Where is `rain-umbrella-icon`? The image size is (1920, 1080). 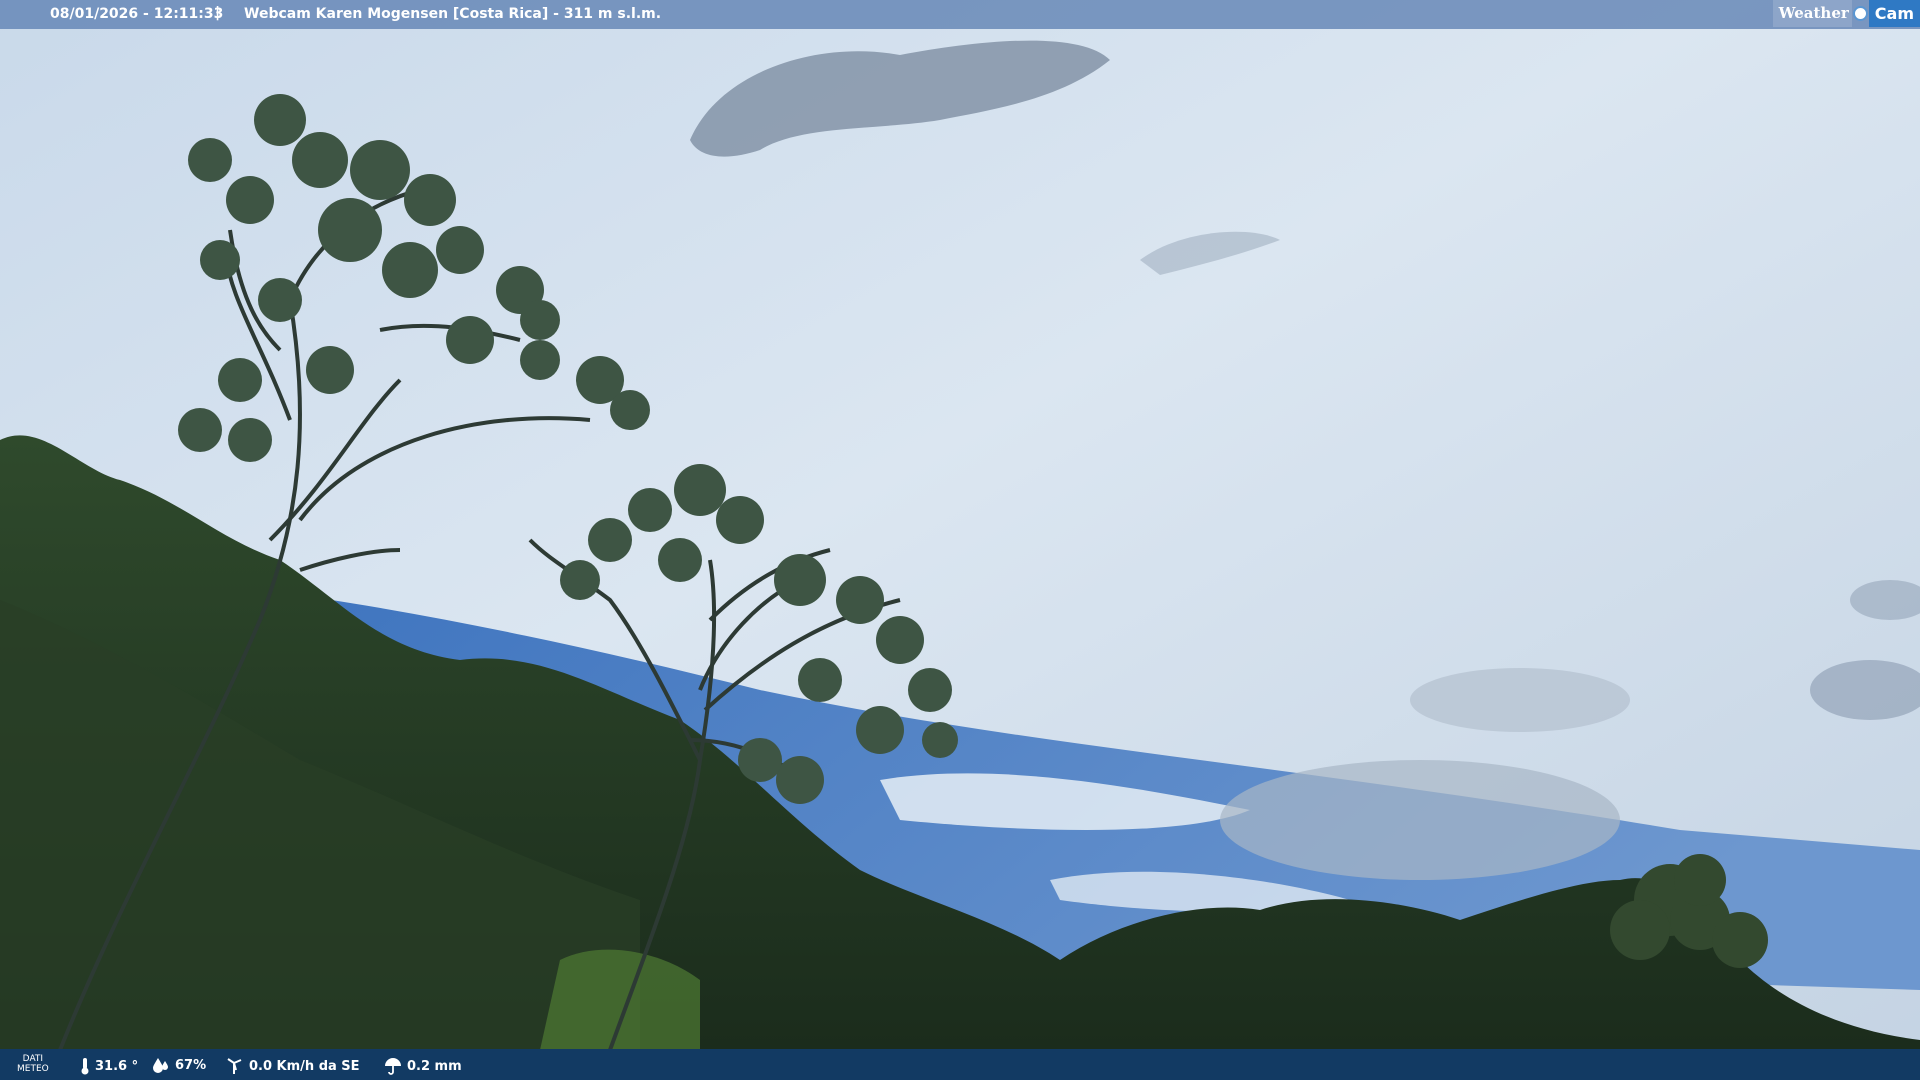 rain-umbrella-icon is located at coordinates (393, 1066).